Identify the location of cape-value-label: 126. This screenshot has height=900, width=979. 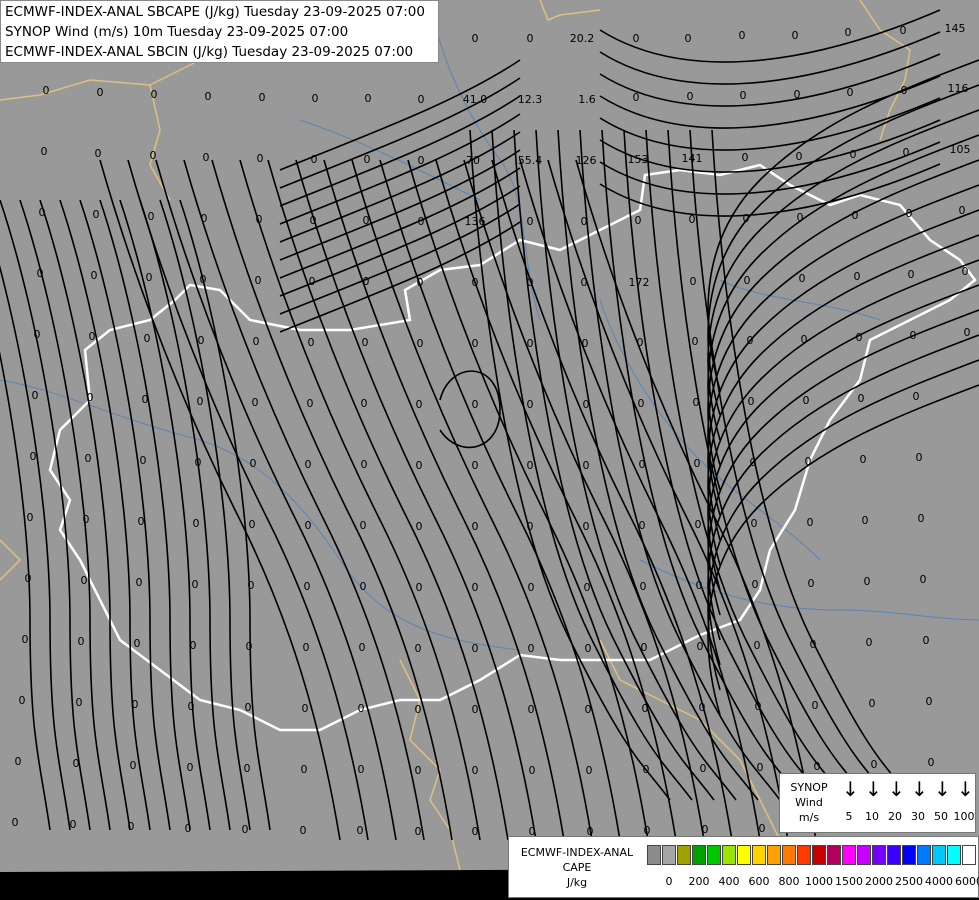
(586, 160).